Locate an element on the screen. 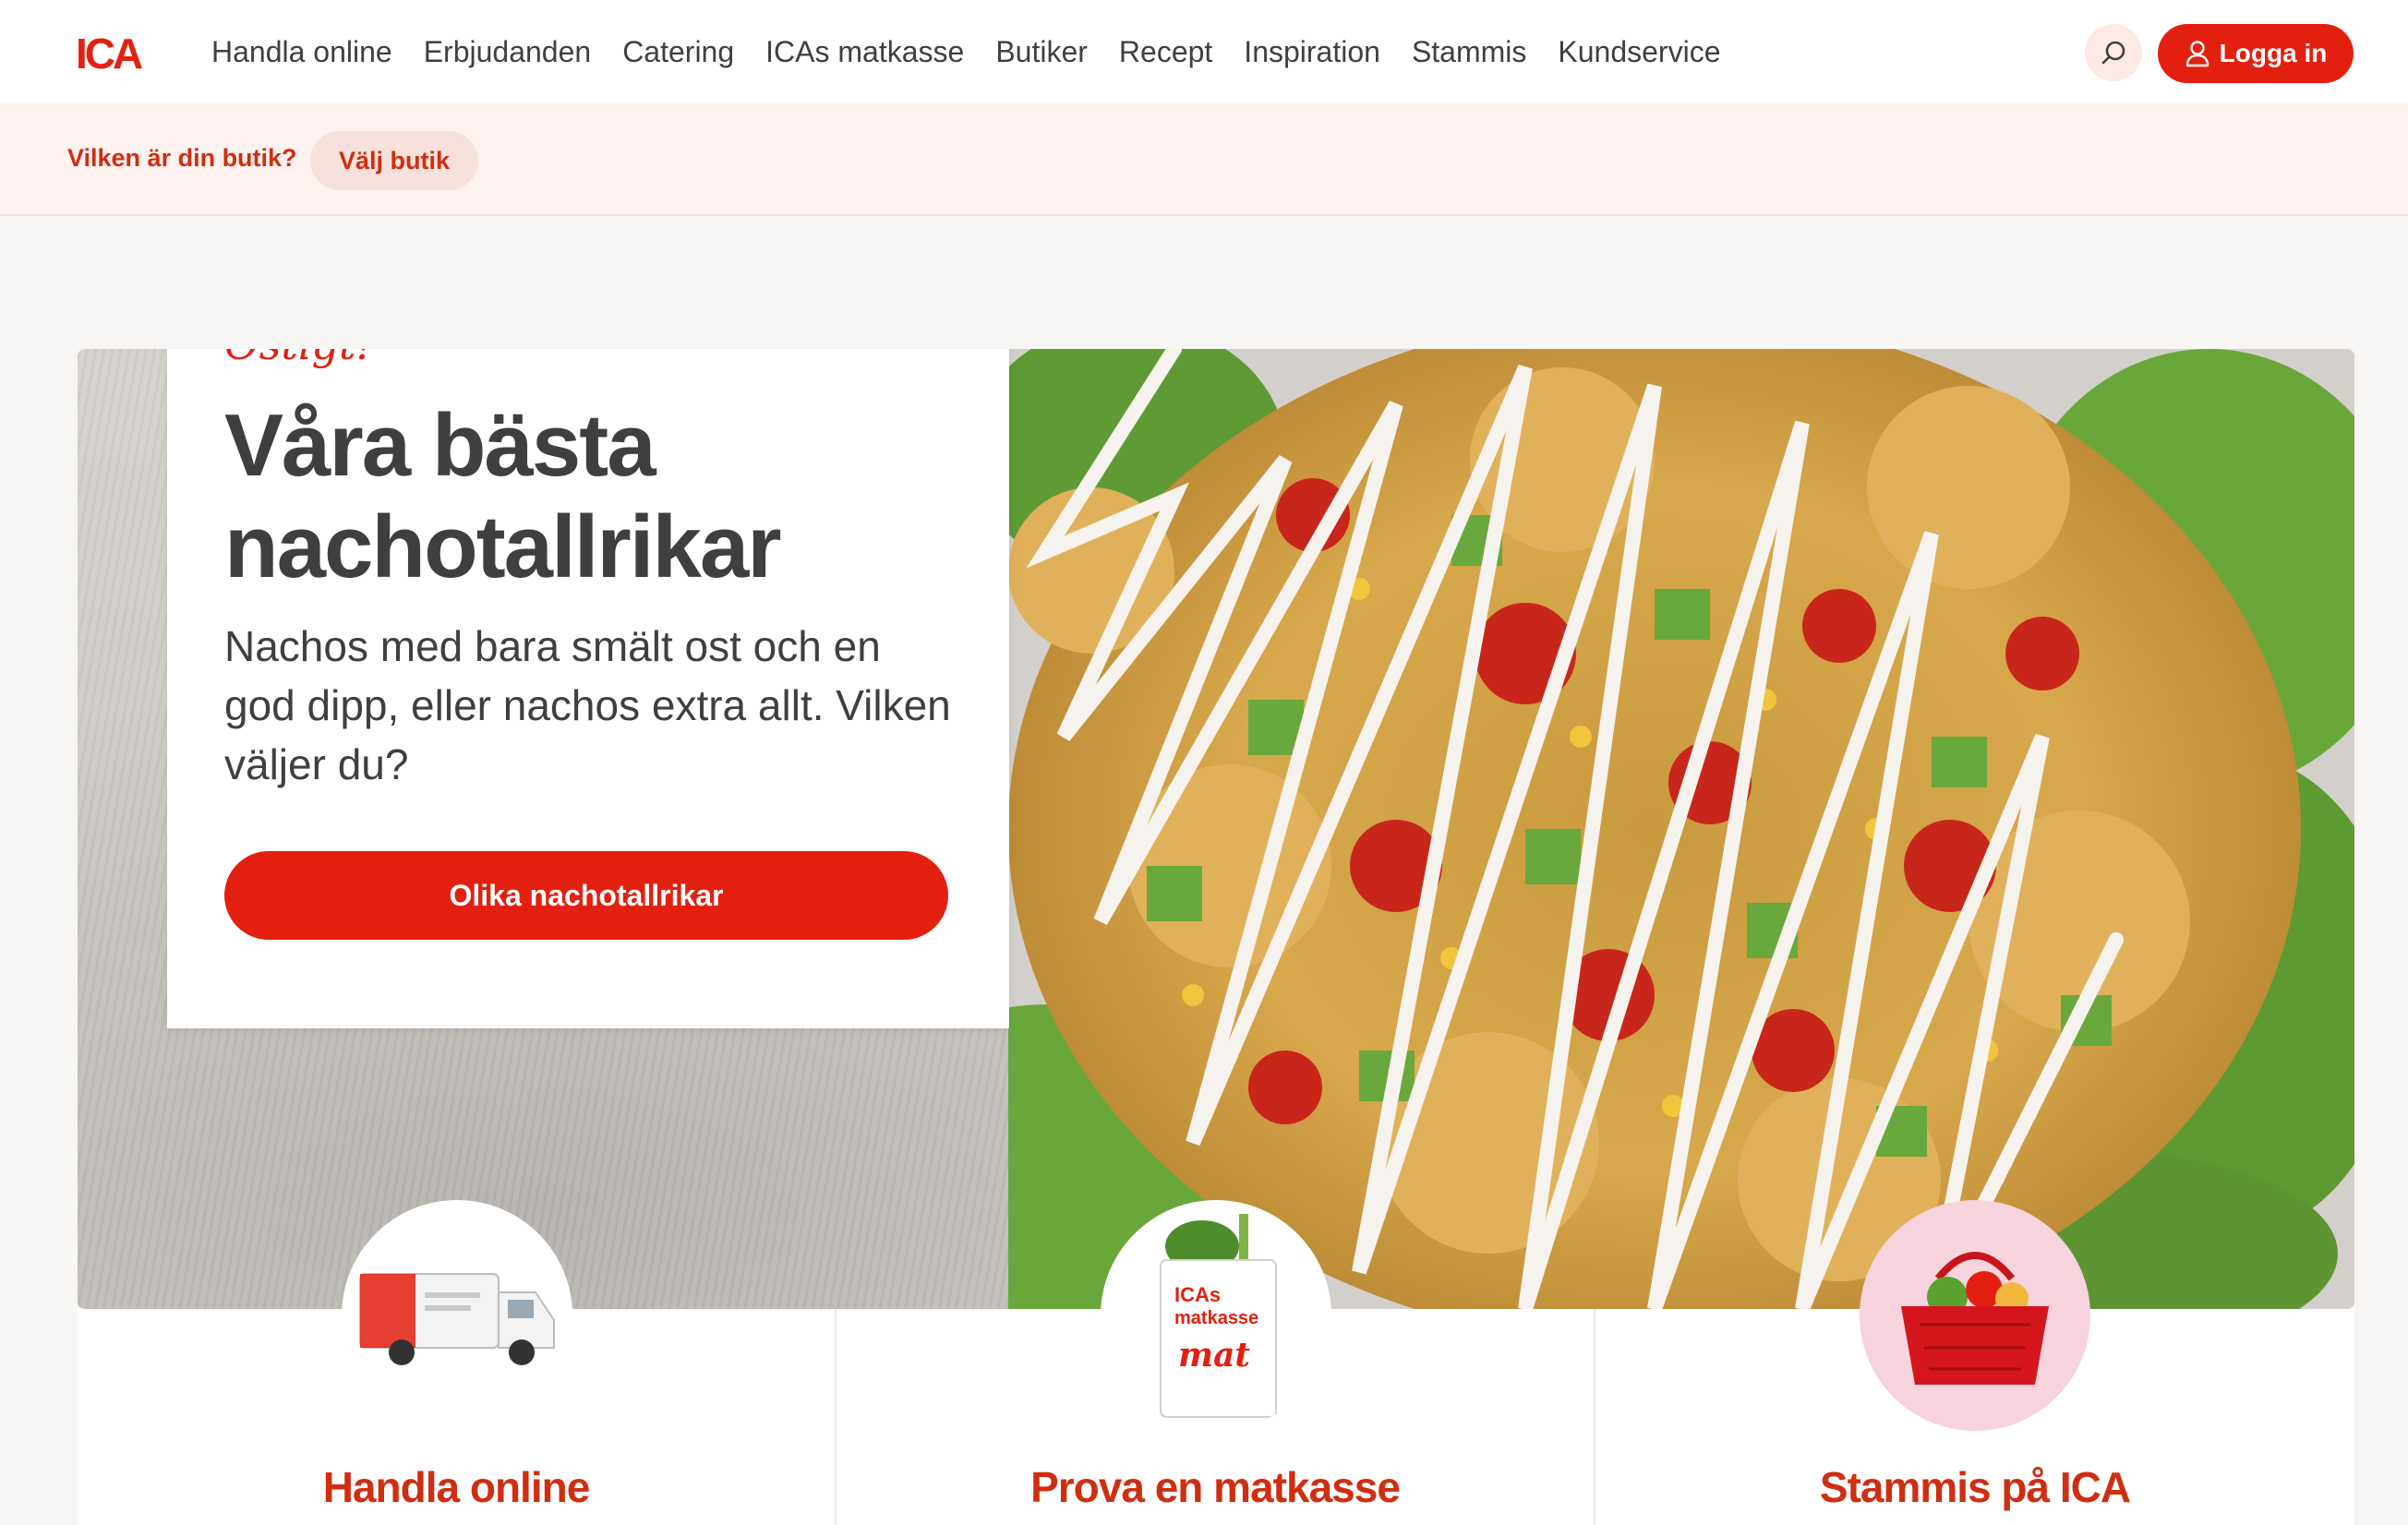 This screenshot has width=2408, height=1525. hero-title: Våra bästa nachotallrikar is located at coordinates (503, 496).